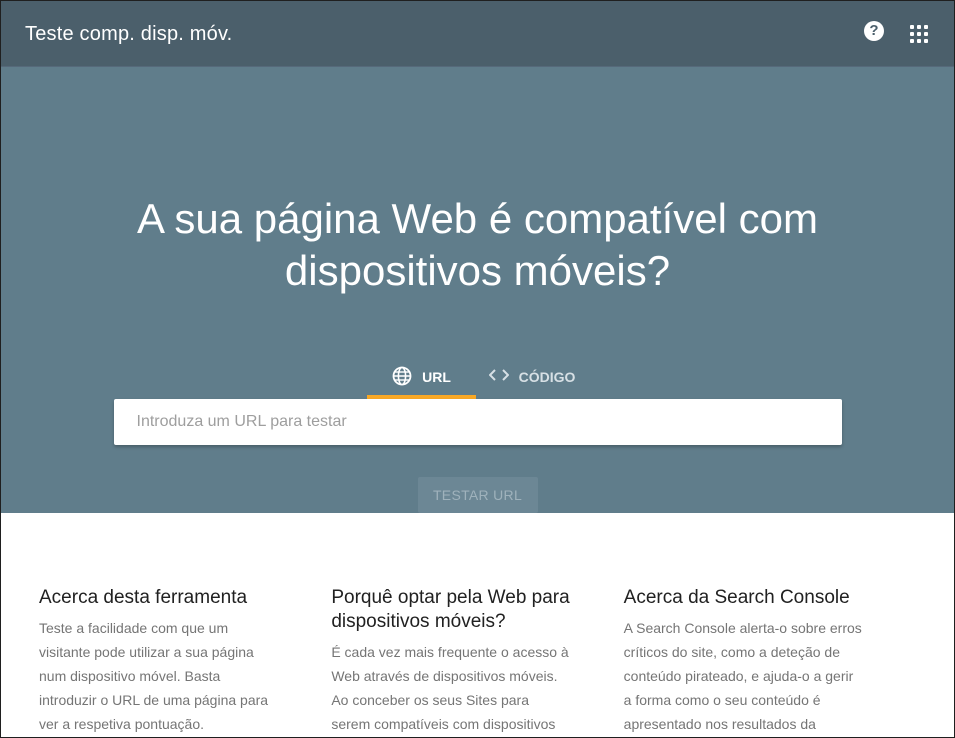  What do you see at coordinates (402, 377) in the screenshot?
I see `globe-icon` at bounding box center [402, 377].